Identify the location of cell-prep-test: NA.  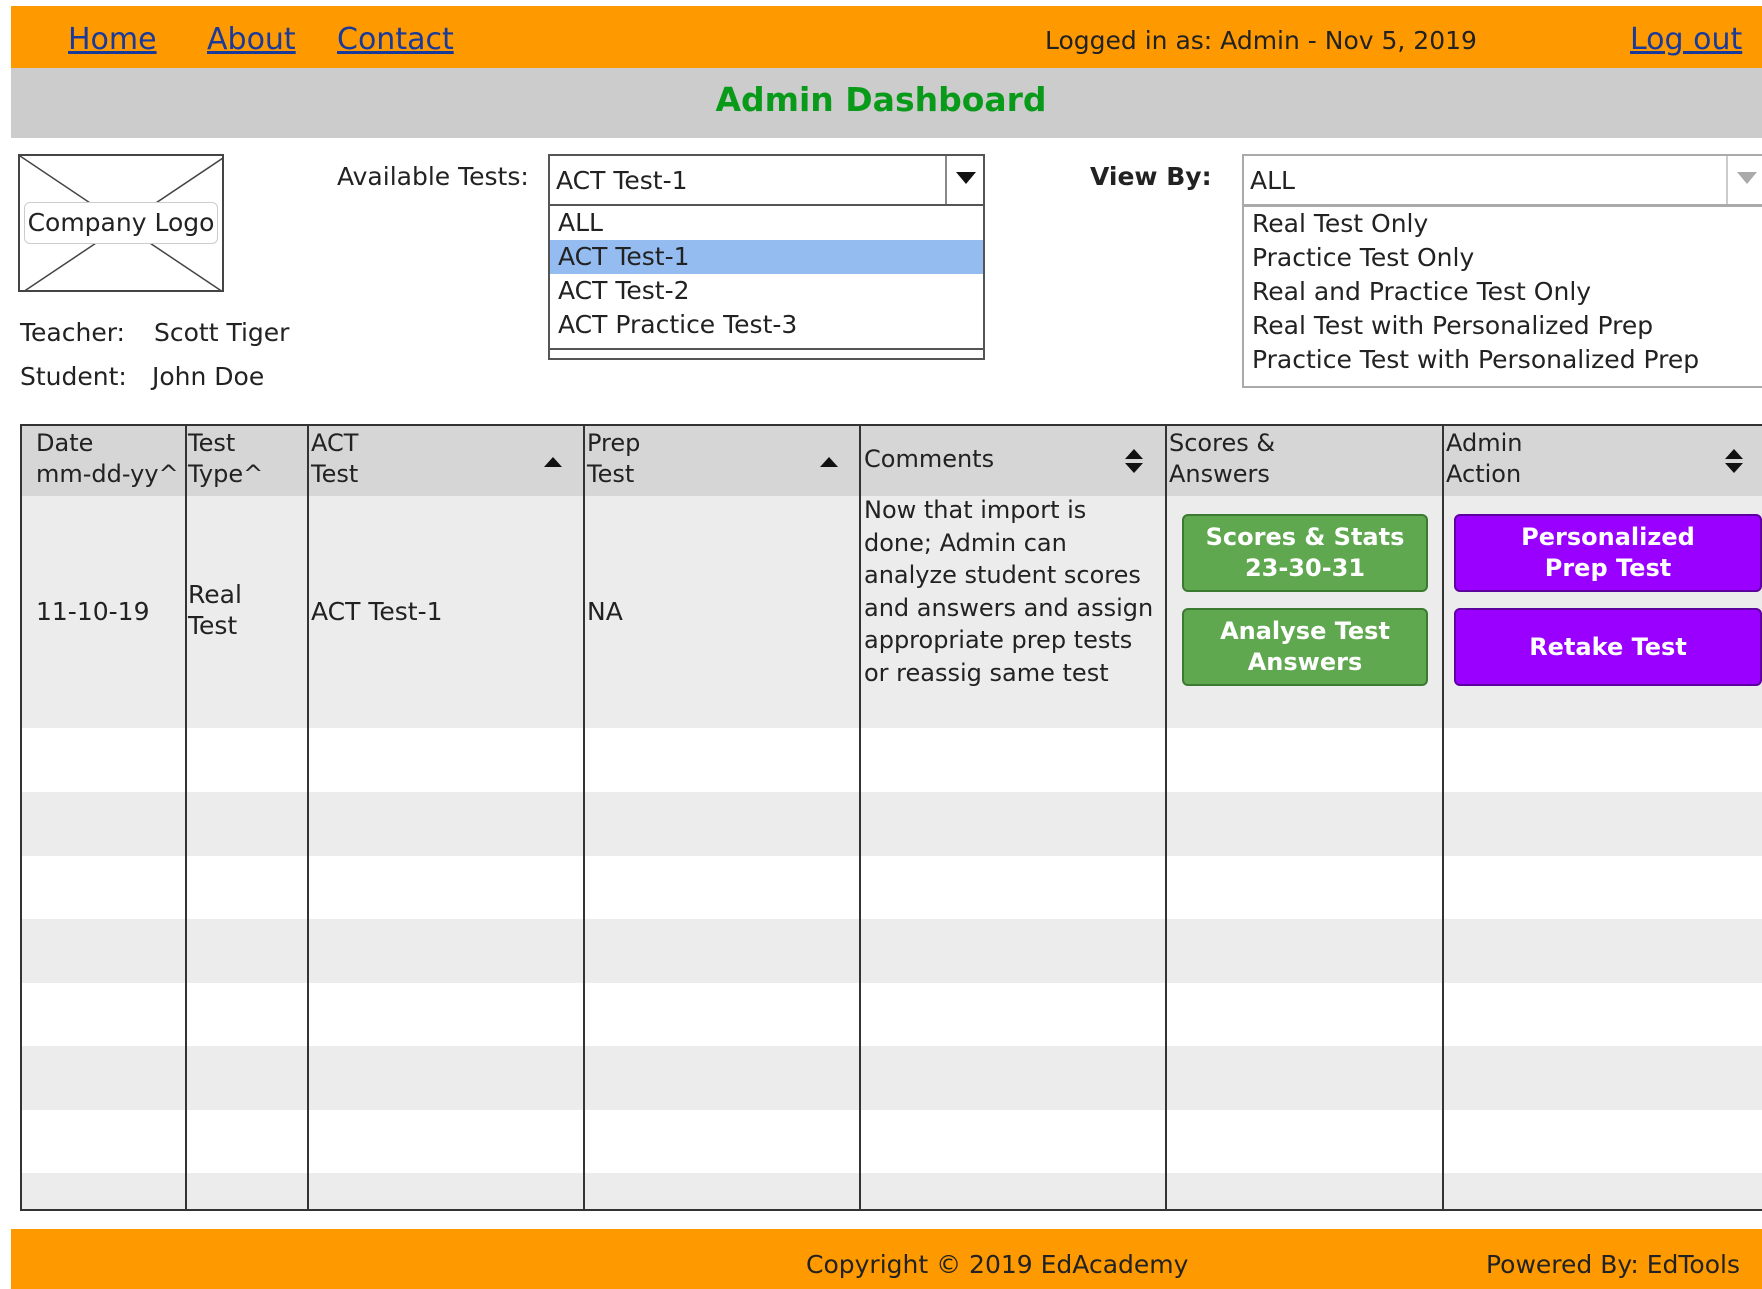
(605, 611).